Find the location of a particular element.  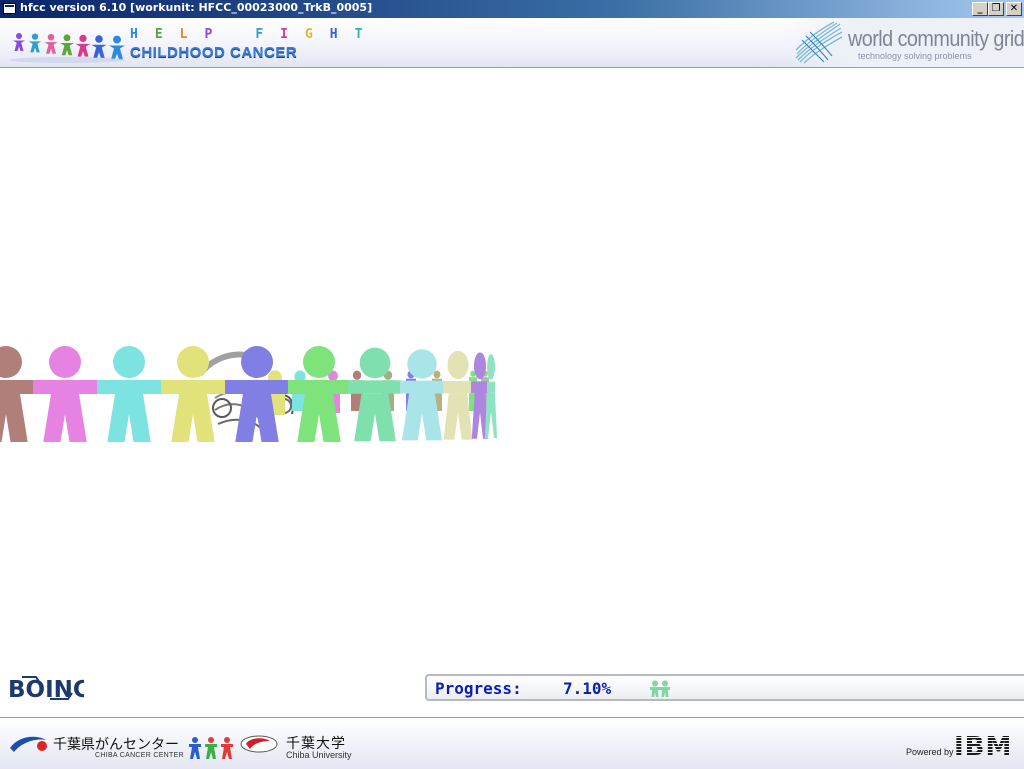

progress-label: Progress: is located at coordinates (478, 688).